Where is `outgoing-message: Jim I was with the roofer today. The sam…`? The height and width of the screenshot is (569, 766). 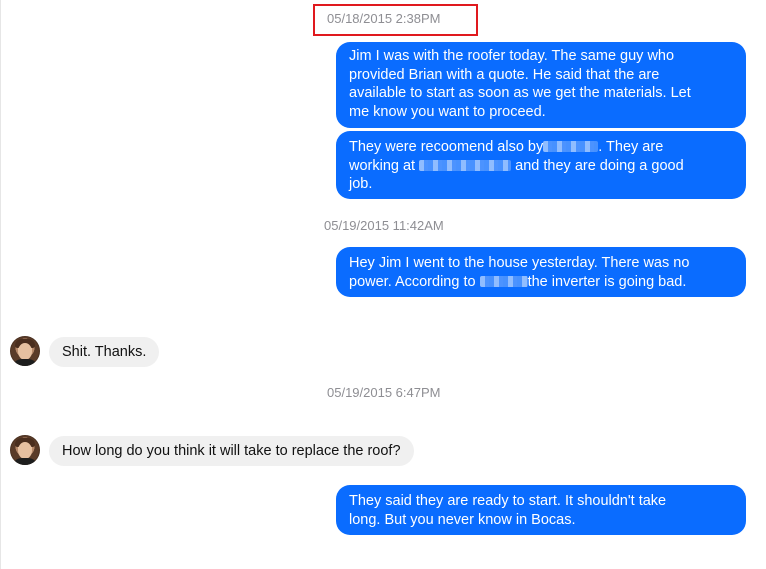
outgoing-message: Jim I was with the roofer today. The sam… is located at coordinates (541, 85).